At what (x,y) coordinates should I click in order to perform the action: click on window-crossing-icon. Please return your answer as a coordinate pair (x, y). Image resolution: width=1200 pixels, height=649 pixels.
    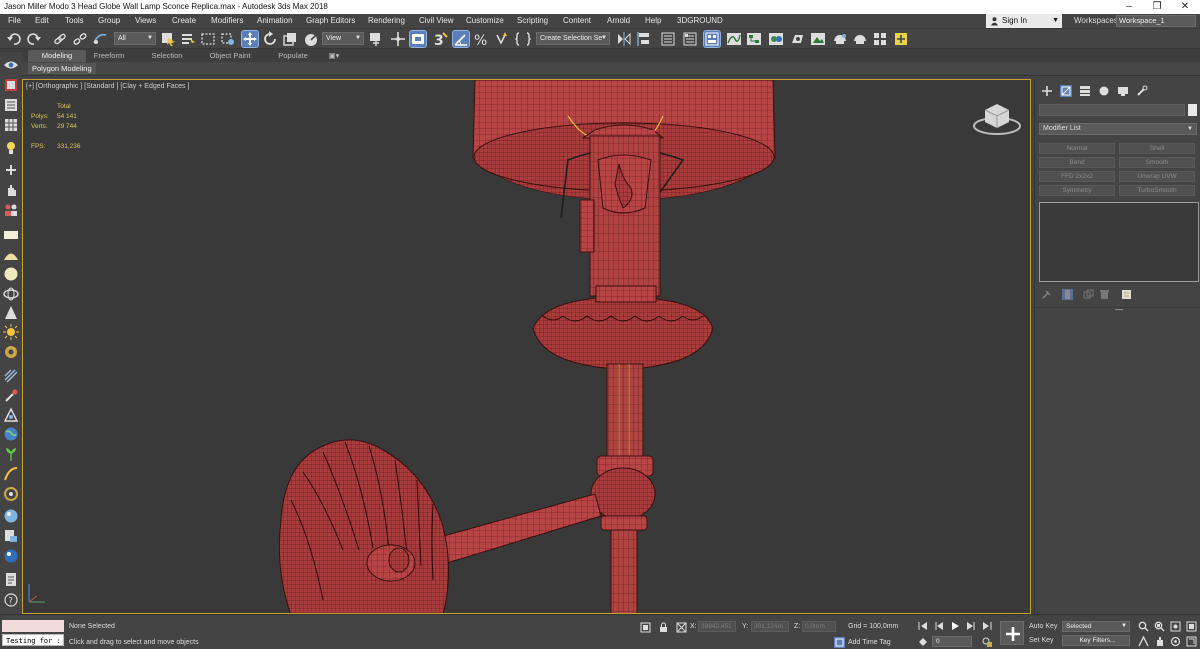
    Looking at the image, I should click on (228, 39).